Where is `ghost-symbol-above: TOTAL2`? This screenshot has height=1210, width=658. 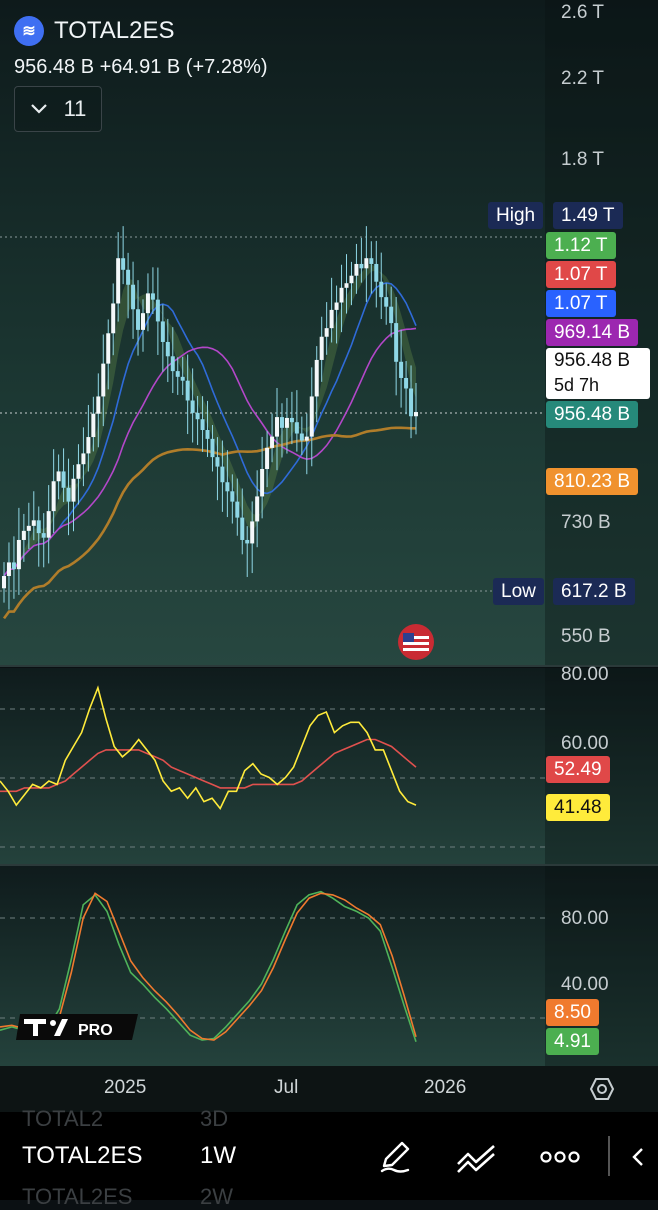 ghost-symbol-above: TOTAL2 is located at coordinates (63, 1118).